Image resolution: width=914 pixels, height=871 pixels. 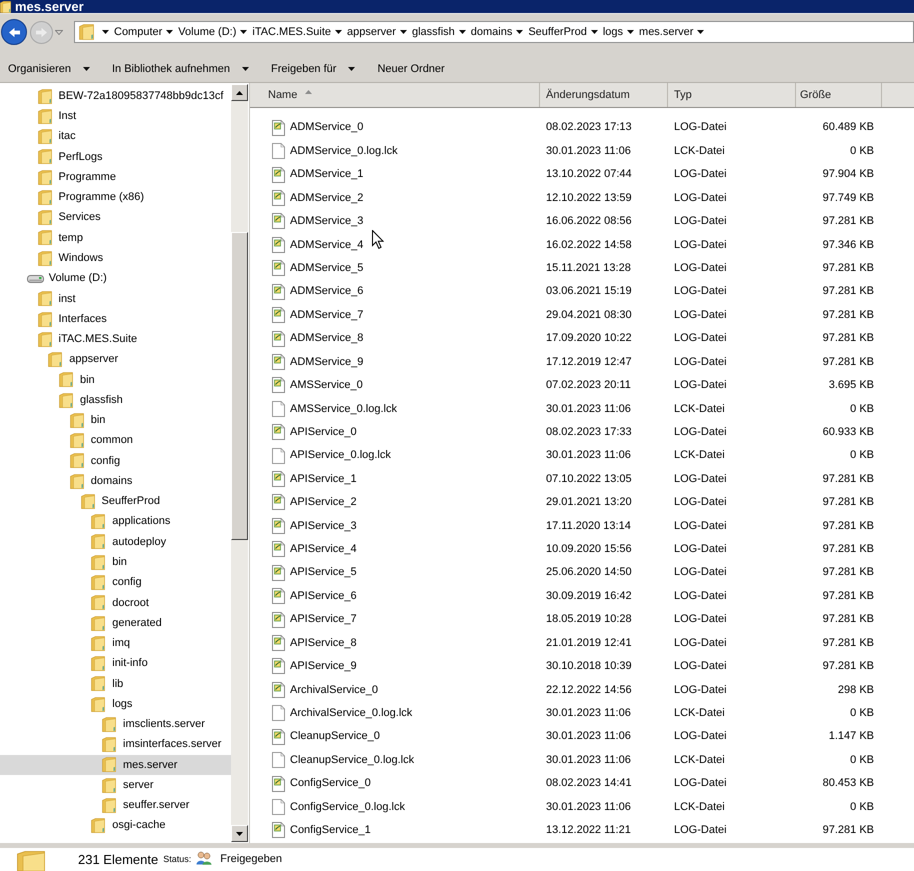 I want to click on file-name: APIService_3, so click(x=323, y=526).